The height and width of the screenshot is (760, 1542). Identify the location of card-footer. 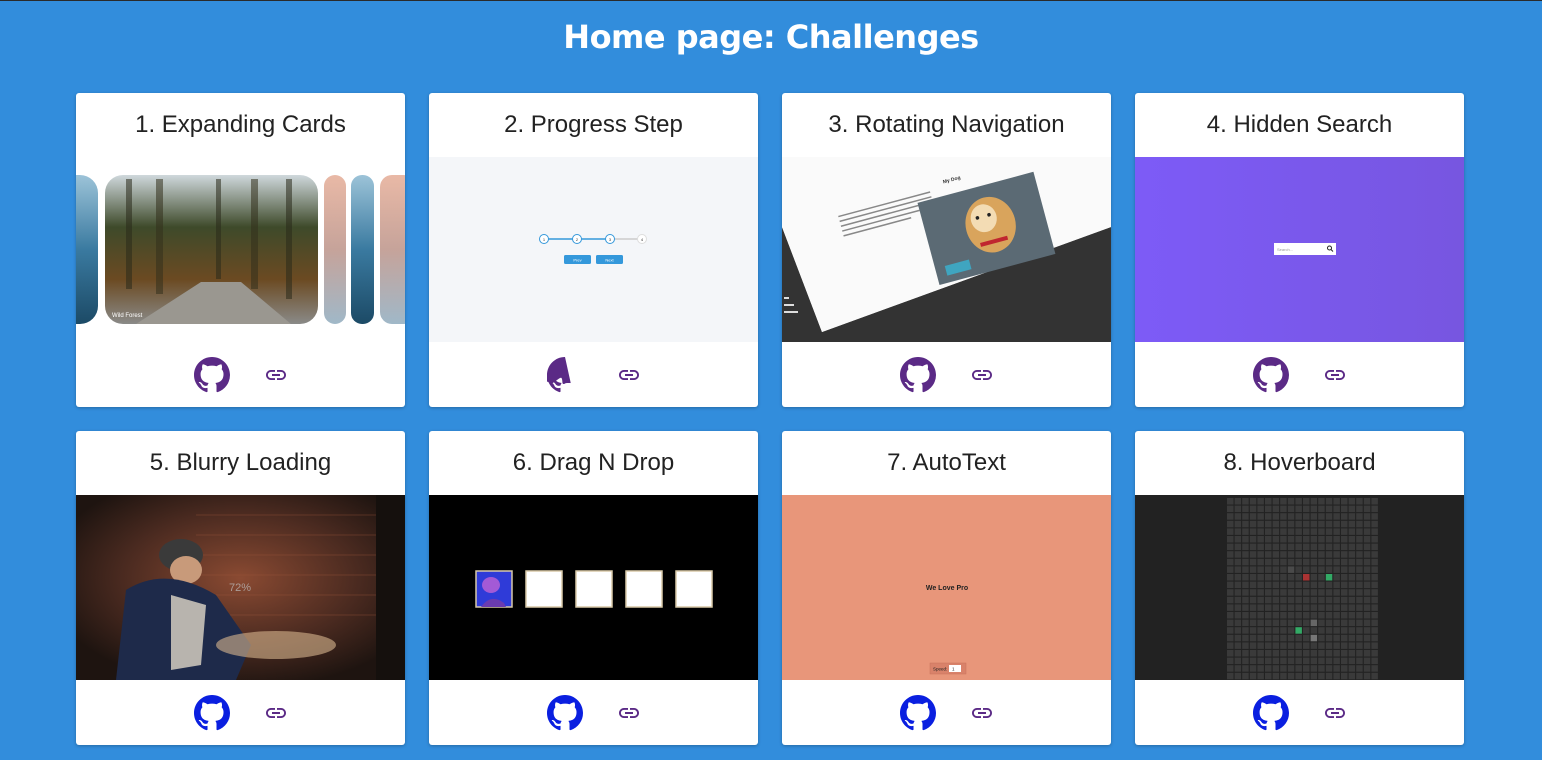
(593, 712).